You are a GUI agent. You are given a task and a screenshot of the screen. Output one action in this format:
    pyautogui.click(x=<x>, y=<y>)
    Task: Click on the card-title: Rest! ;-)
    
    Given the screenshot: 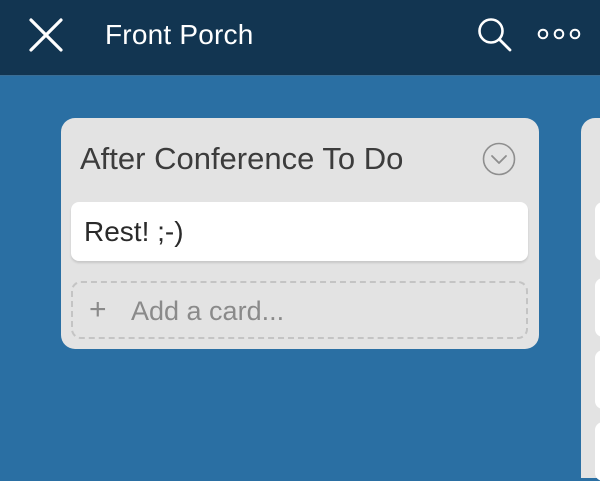 What is the action you would take?
    pyautogui.click(x=134, y=231)
    